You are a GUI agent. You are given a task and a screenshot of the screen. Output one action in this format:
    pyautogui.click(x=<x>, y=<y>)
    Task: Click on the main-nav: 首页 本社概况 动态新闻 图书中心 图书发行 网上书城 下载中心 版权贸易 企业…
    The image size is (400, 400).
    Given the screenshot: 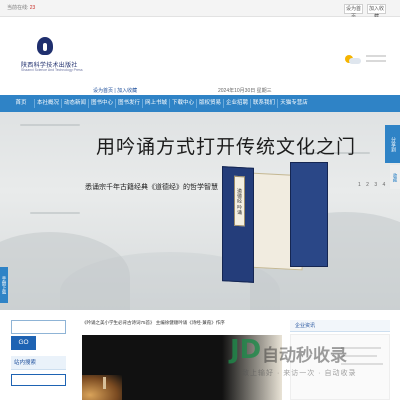 What is the action you would take?
    pyautogui.click(x=200, y=103)
    